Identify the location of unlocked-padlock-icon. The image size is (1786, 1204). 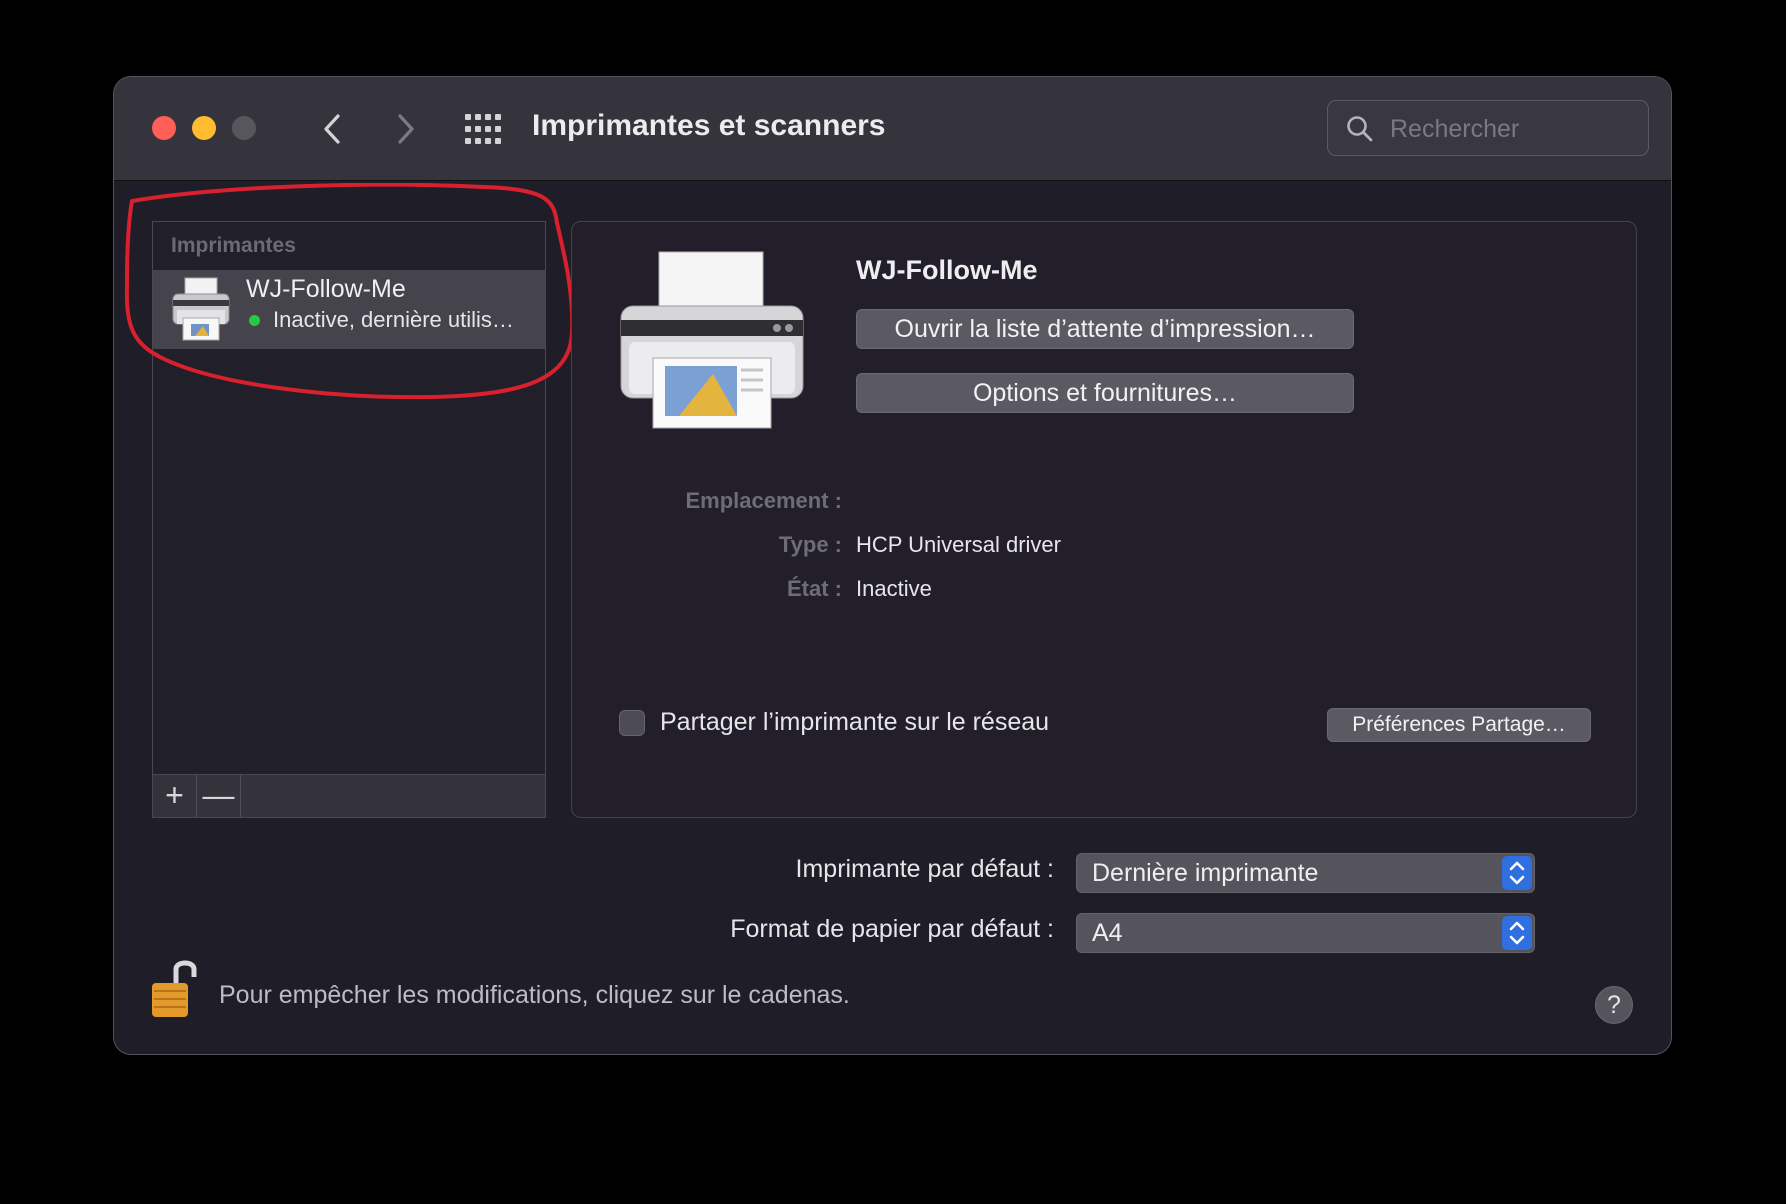
(175, 987).